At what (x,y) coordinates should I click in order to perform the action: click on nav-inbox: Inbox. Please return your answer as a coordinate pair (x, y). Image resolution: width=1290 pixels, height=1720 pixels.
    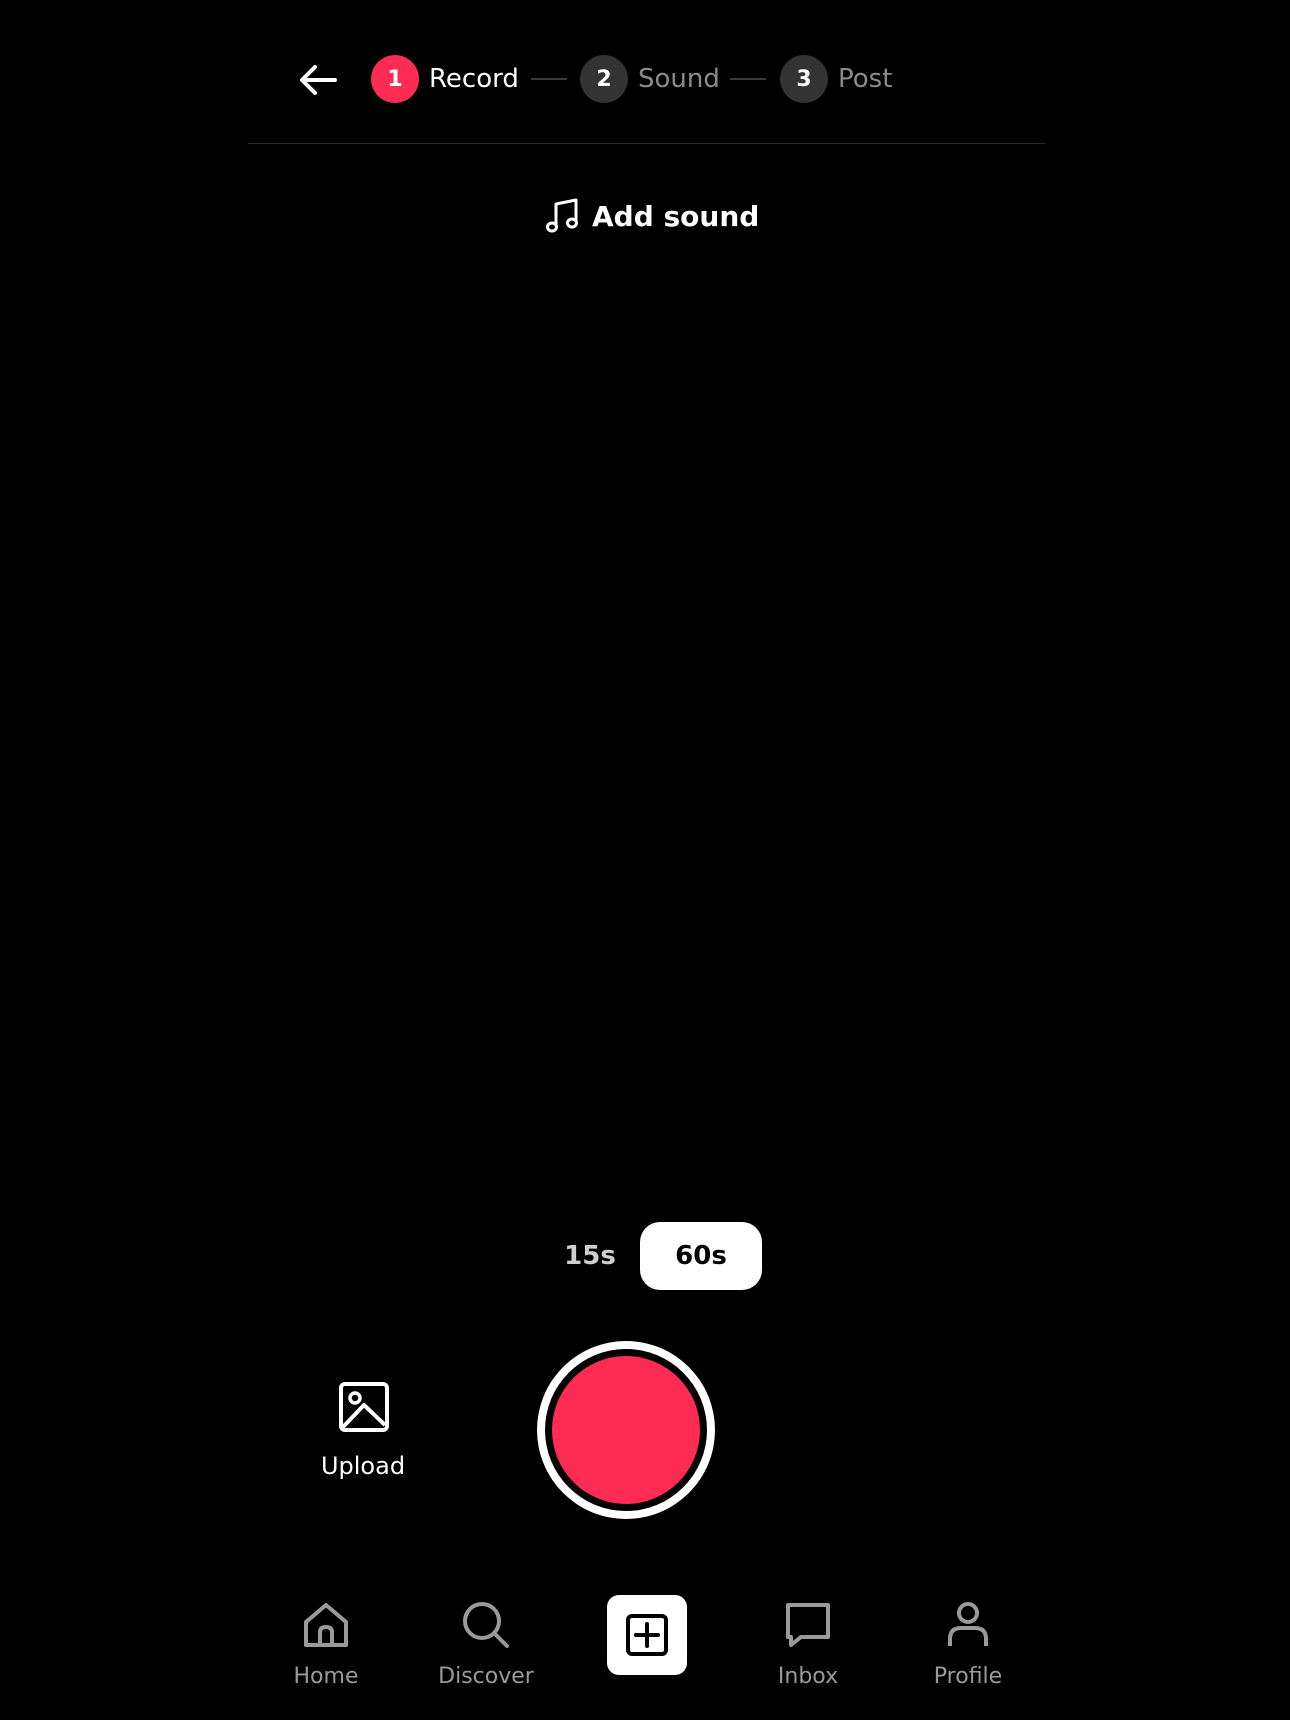
    Looking at the image, I should click on (808, 1643).